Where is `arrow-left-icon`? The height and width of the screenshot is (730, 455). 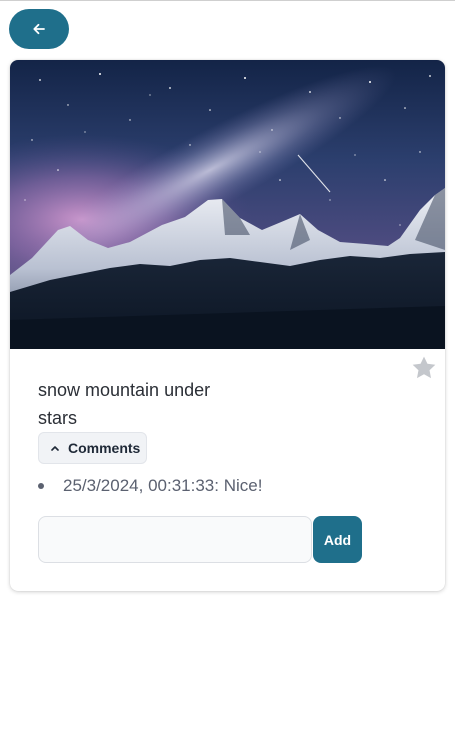
arrow-left-icon is located at coordinates (39, 29).